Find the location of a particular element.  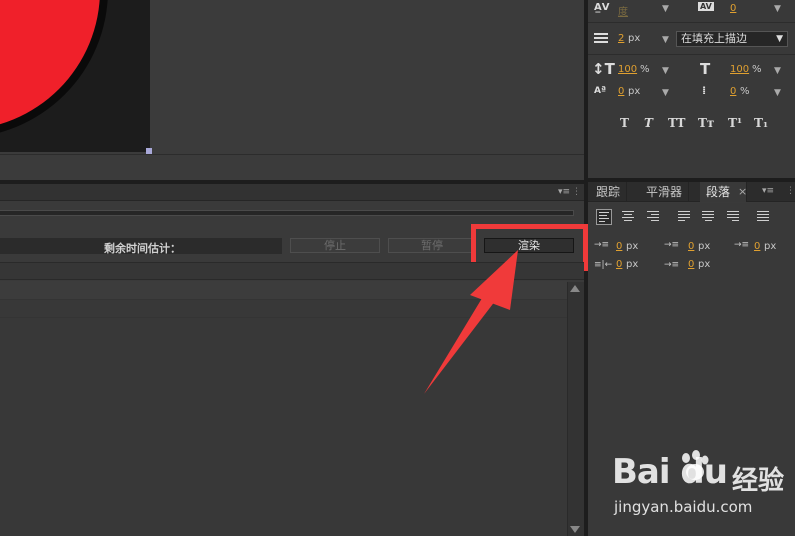

chevron-down-icon: ▼ is located at coordinates (779, 39).